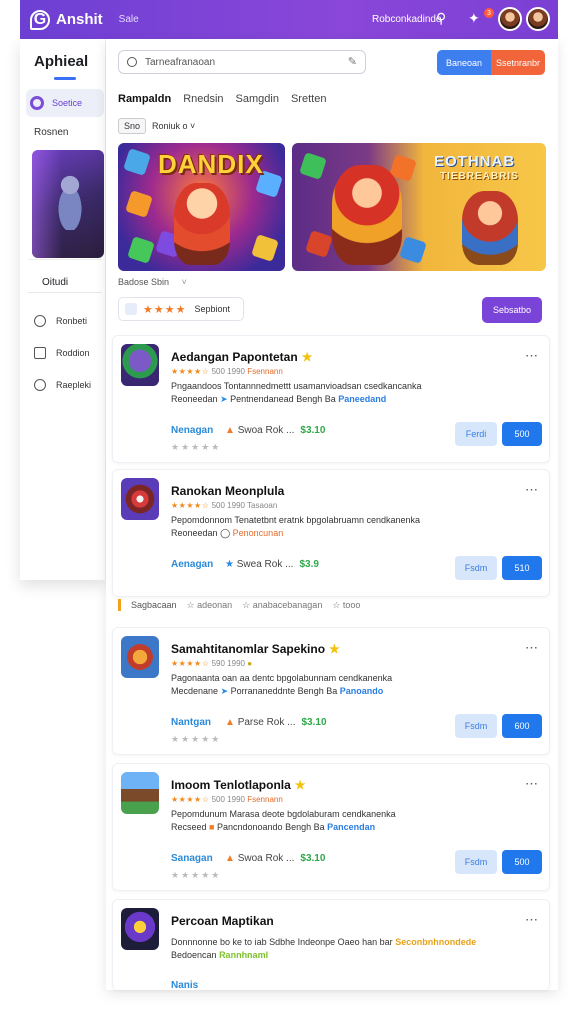 The width and height of the screenshot is (576, 1024). Describe the element at coordinates (407, 19) in the screenshot. I see `topbar-account-link: Robconkadinde` at that location.